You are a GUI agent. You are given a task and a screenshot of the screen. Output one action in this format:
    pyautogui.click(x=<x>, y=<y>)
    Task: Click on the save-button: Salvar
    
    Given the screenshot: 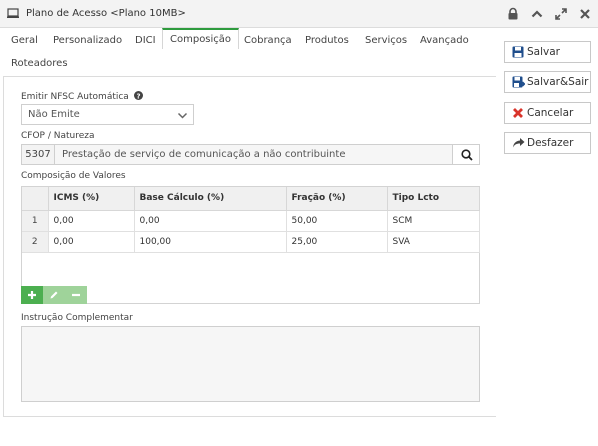 What is the action you would take?
    pyautogui.click(x=547, y=52)
    